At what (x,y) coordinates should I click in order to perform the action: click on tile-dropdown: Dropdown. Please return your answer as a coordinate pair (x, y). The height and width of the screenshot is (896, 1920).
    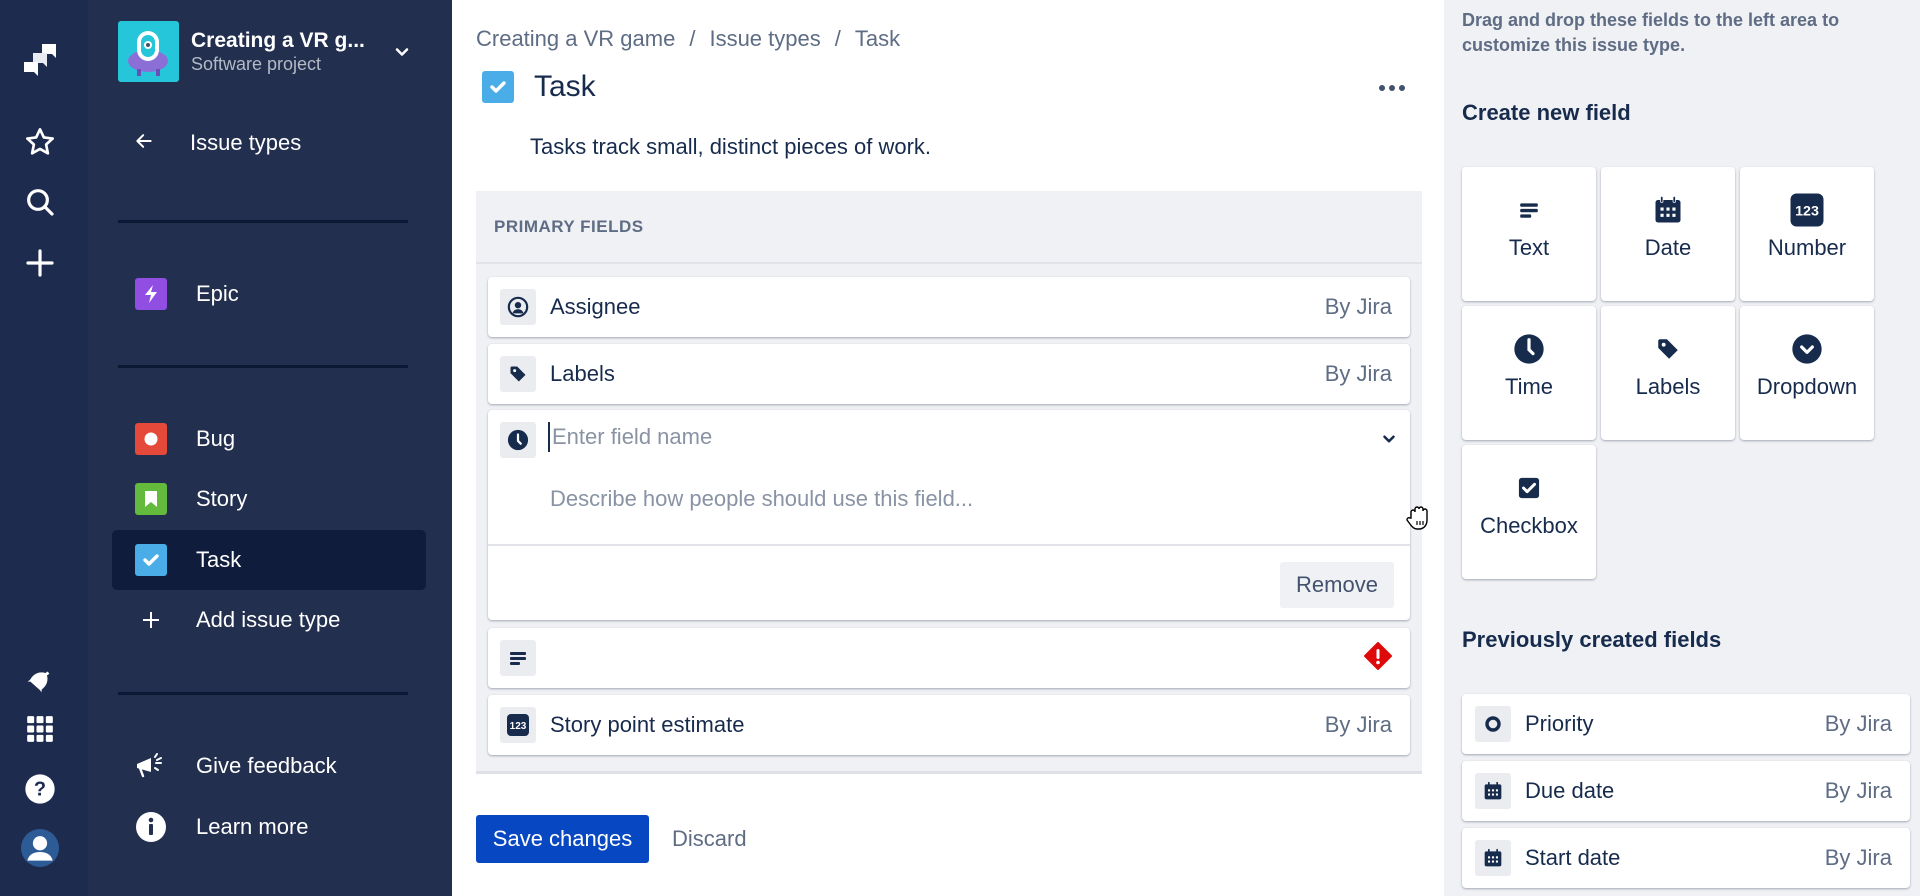
    Looking at the image, I should click on (1807, 373).